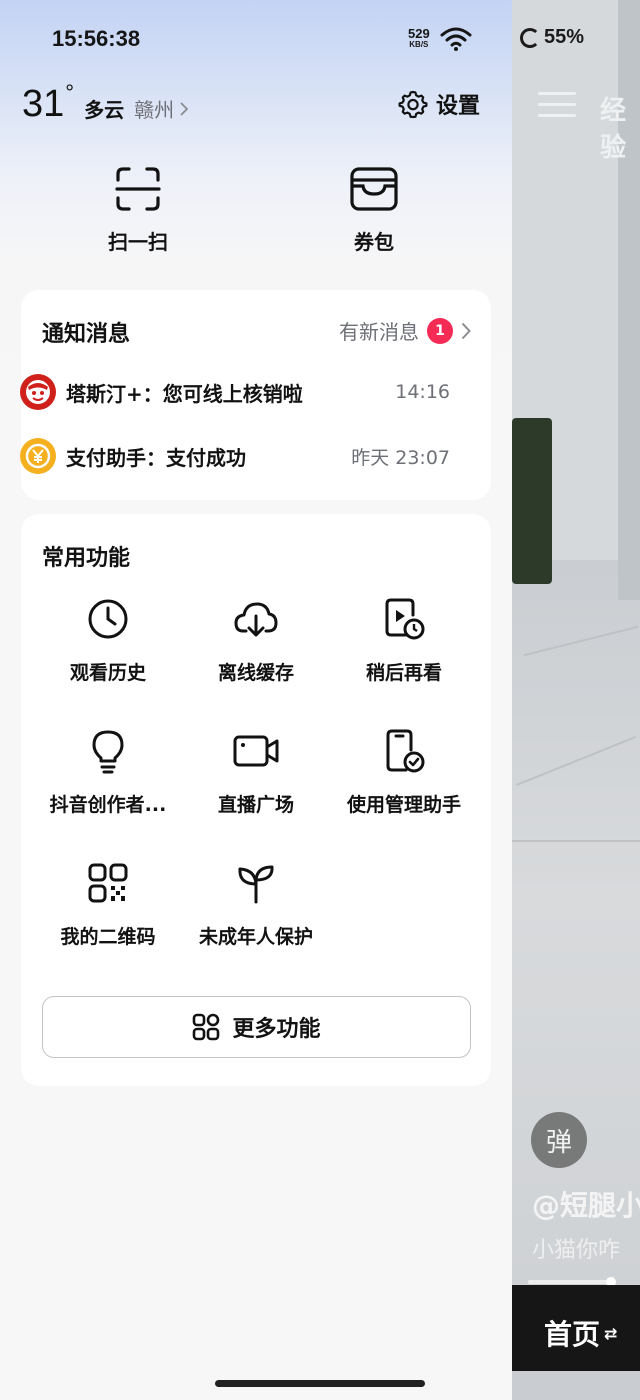 The image size is (640, 1400). What do you see at coordinates (413, 104) in the screenshot?
I see `gear-icon` at bounding box center [413, 104].